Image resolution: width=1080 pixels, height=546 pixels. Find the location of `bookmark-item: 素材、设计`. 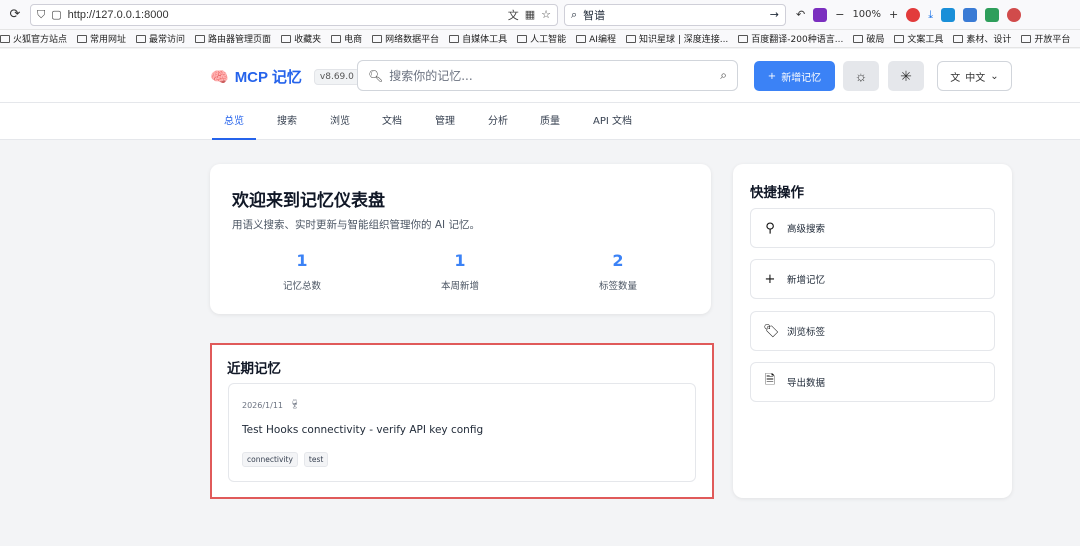

bookmark-item: 素材、设计 is located at coordinates (982, 38).